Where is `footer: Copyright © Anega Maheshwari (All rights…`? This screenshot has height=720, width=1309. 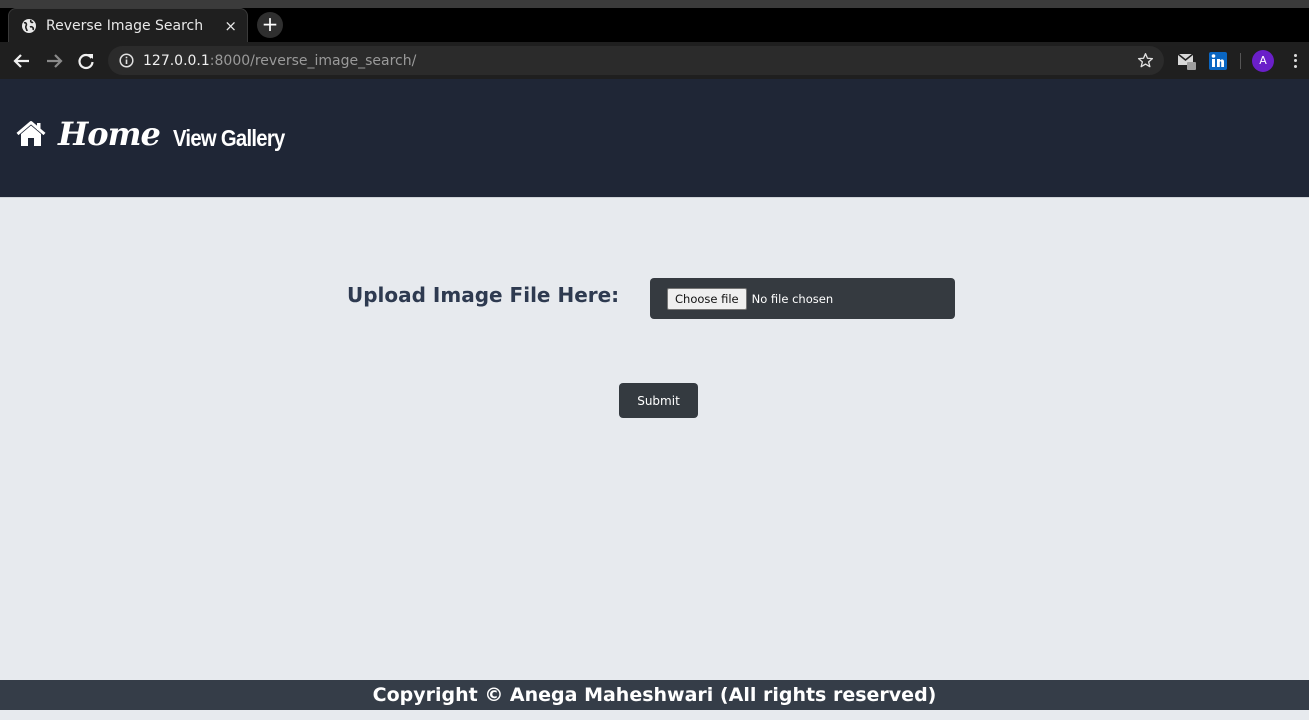 footer: Copyright © Anega Maheshwari (All rights… is located at coordinates (654, 695).